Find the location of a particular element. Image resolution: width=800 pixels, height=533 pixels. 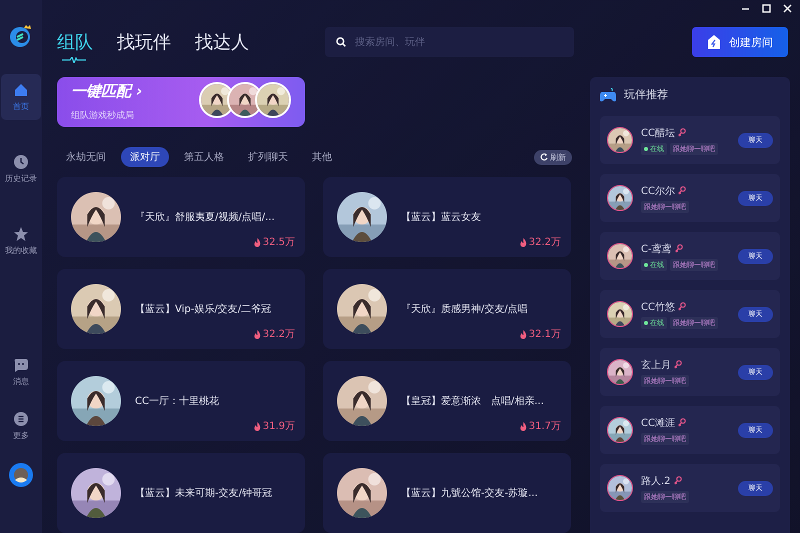

category-tab: 永劫无间 is located at coordinates (86, 157).